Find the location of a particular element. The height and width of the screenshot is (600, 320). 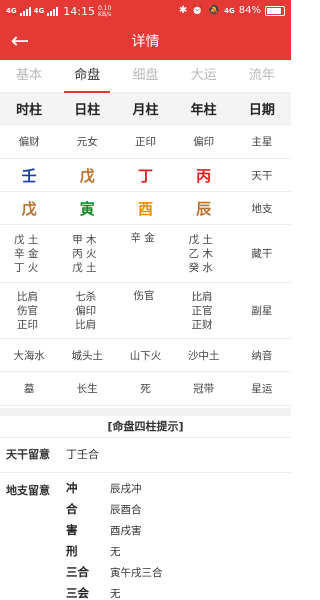

dizhi-key: 冲 is located at coordinates (72, 488).